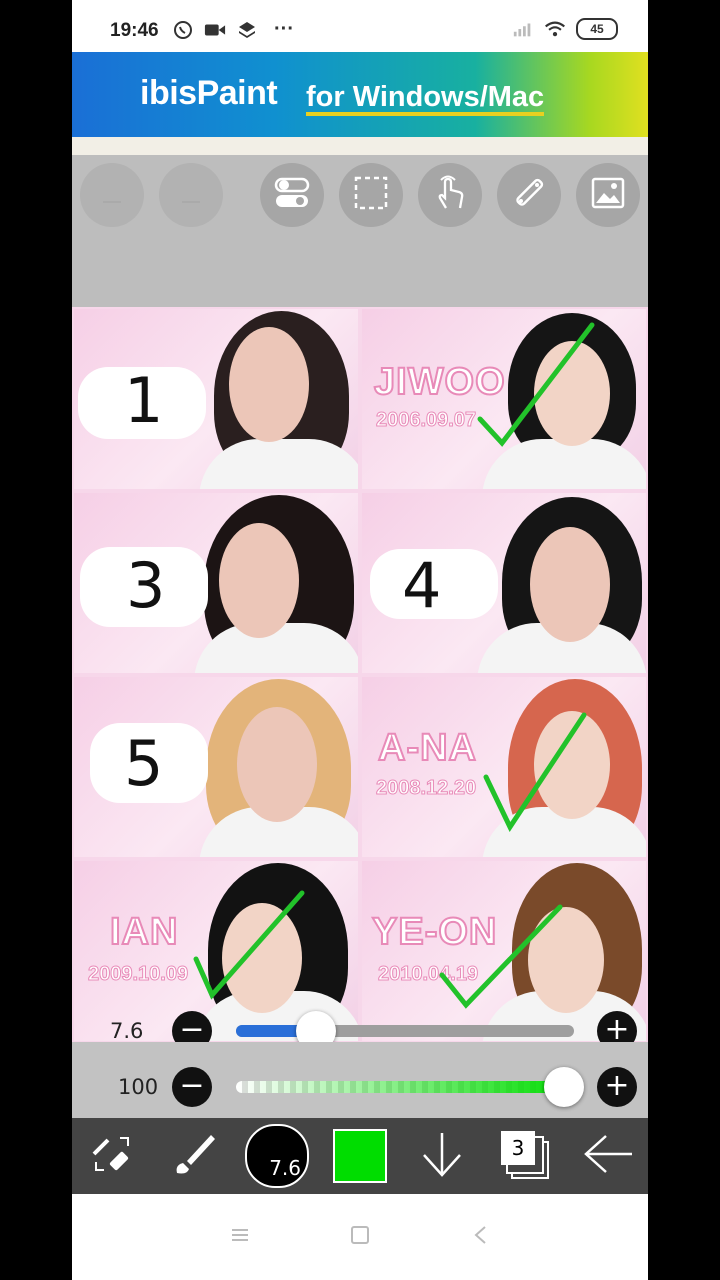 The width and height of the screenshot is (720, 1280). I want to click on banner-subtitle: for Windows/Mac, so click(425, 99).